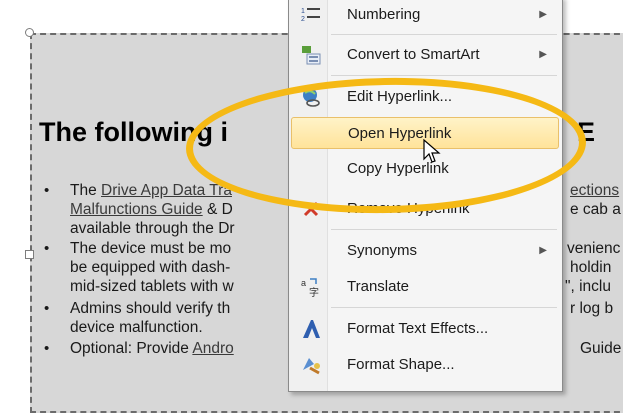  I want to click on hyperlink: Andro, so click(212, 348).